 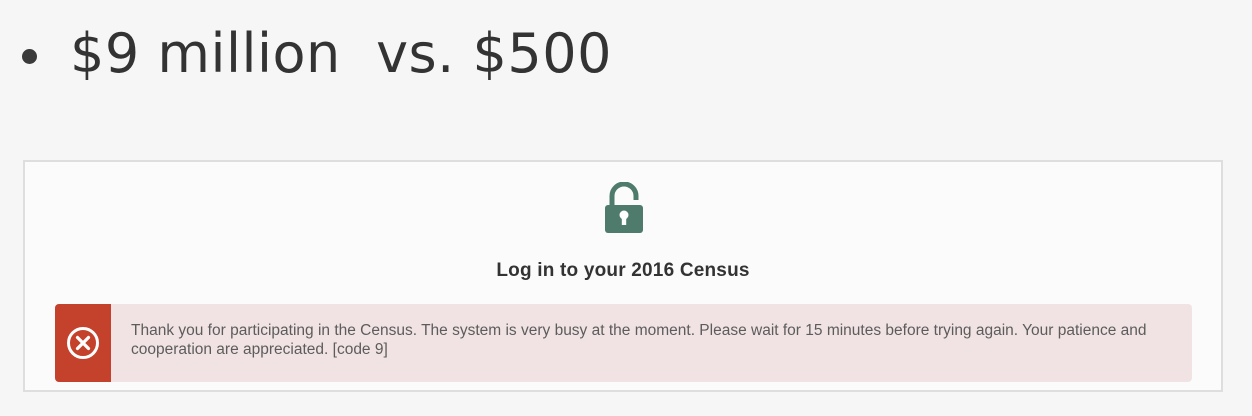 I want to click on bullet-dot, so click(x=29, y=56).